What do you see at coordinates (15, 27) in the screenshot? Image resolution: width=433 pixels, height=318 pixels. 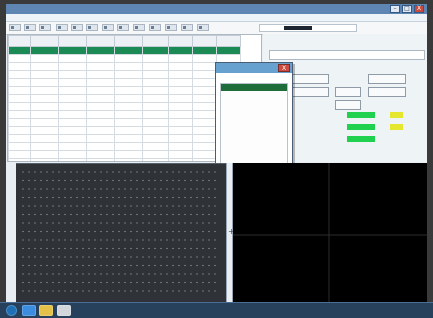 I see `toolbar-open-icon` at bounding box center [15, 27].